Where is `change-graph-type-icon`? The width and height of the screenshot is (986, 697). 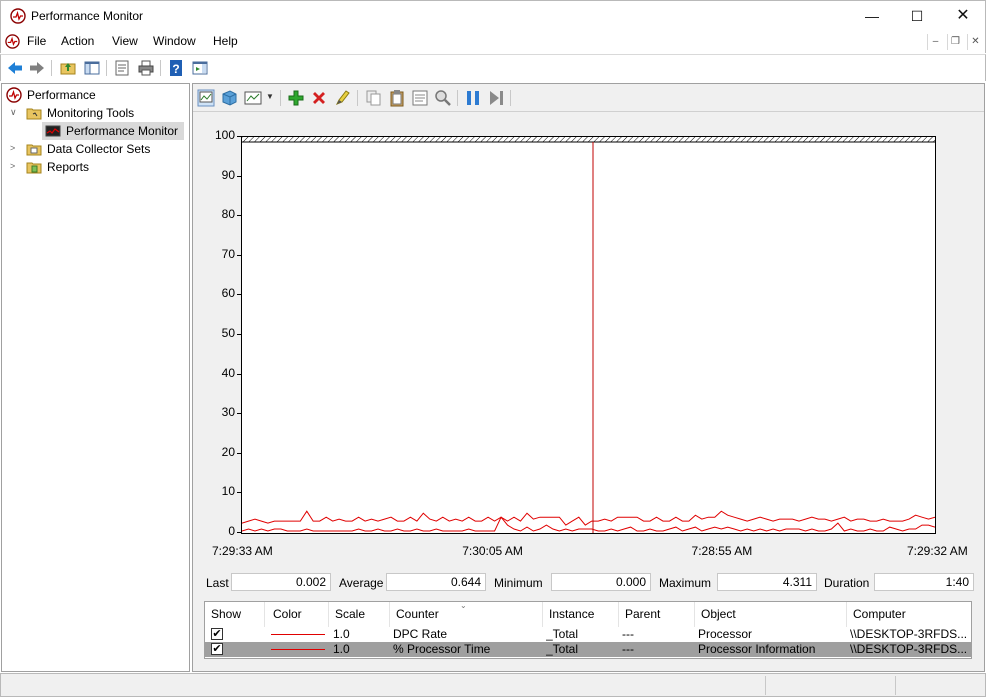
change-graph-type-icon is located at coordinates (253, 98).